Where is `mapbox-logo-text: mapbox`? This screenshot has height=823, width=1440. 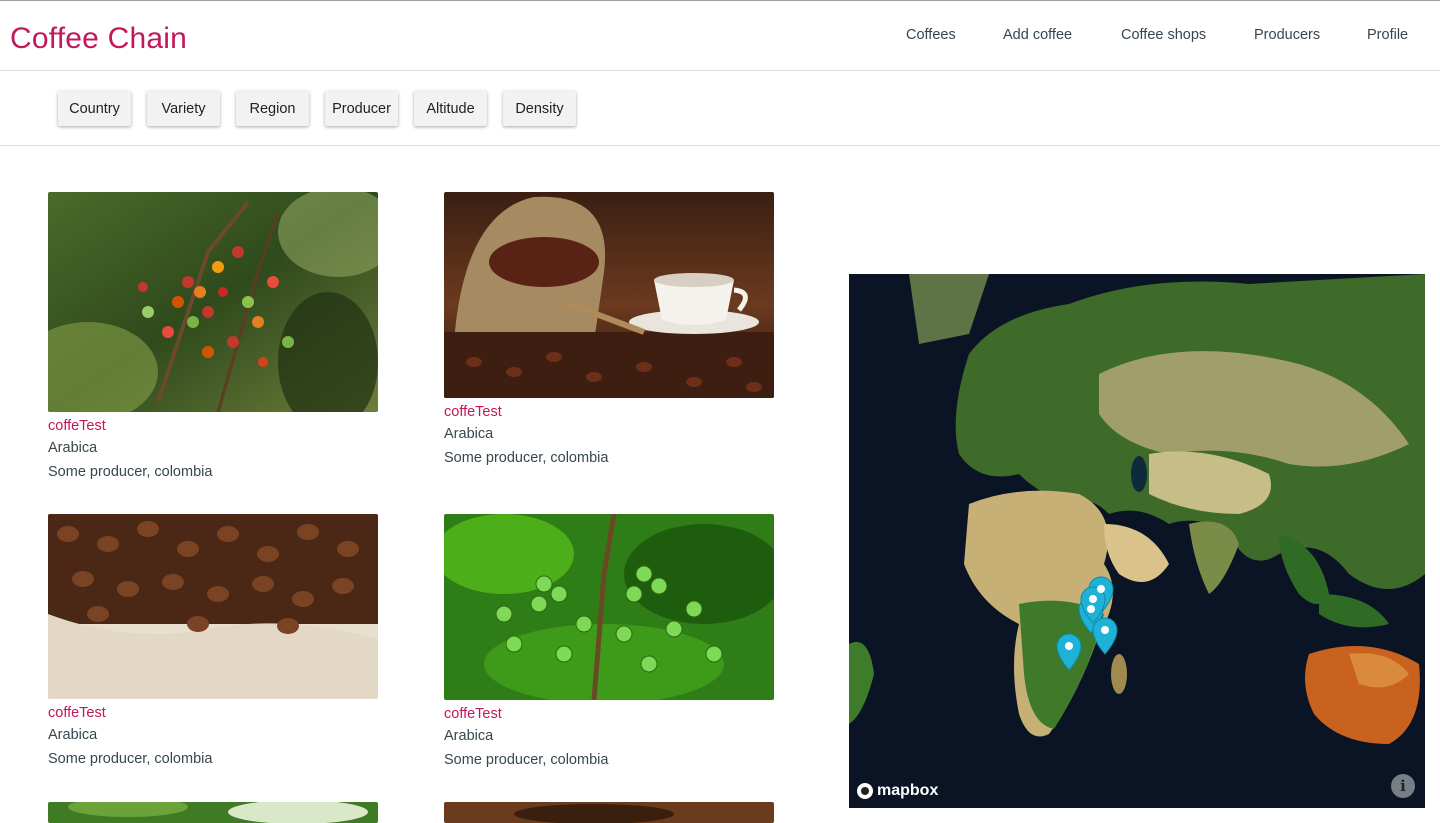
mapbox-logo-text: mapbox is located at coordinates (908, 790).